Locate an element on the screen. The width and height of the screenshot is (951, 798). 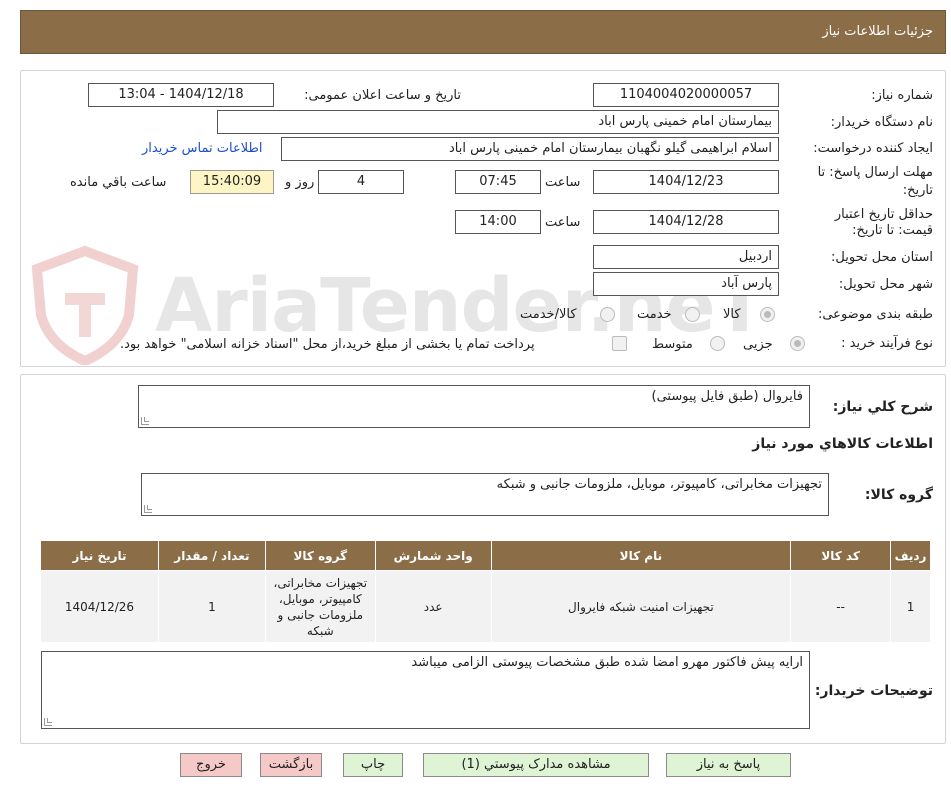
validity-date-field: 1404/12/28 is located at coordinates (686, 222).